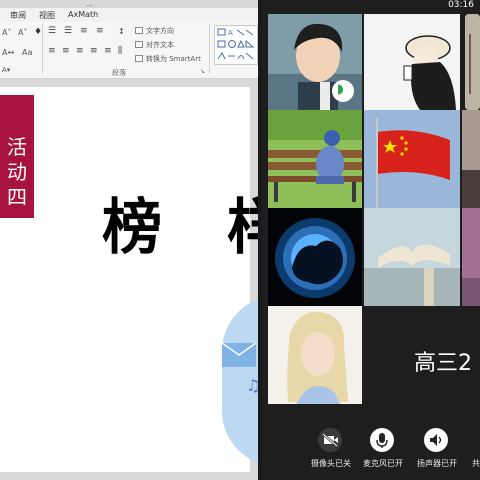 This screenshot has width=480, height=480. What do you see at coordinates (239, 349) in the screenshot?
I see `envelope-flap` at bounding box center [239, 349].